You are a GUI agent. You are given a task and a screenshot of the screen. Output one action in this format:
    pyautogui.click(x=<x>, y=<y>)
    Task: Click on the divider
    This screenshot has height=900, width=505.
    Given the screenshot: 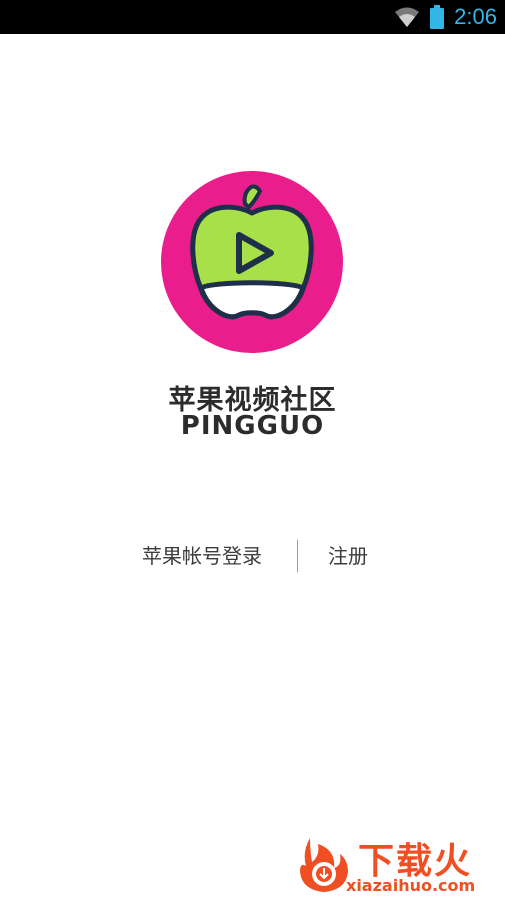 What is the action you would take?
    pyautogui.click(x=297, y=556)
    